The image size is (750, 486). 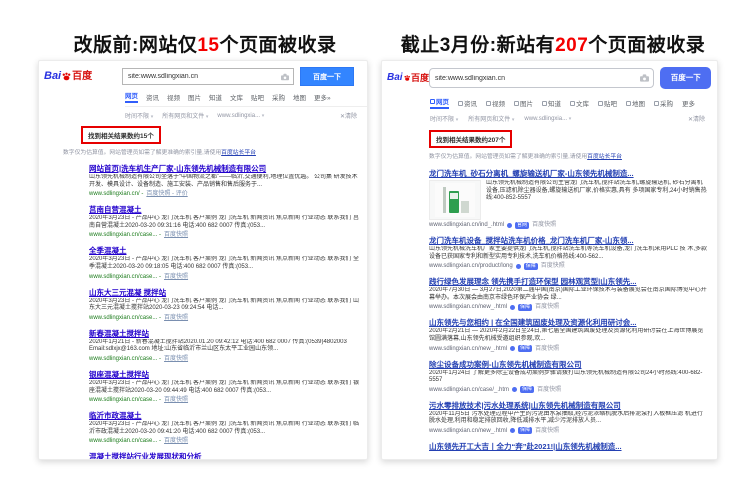 I want to click on news-icon, so click(x=460, y=103).